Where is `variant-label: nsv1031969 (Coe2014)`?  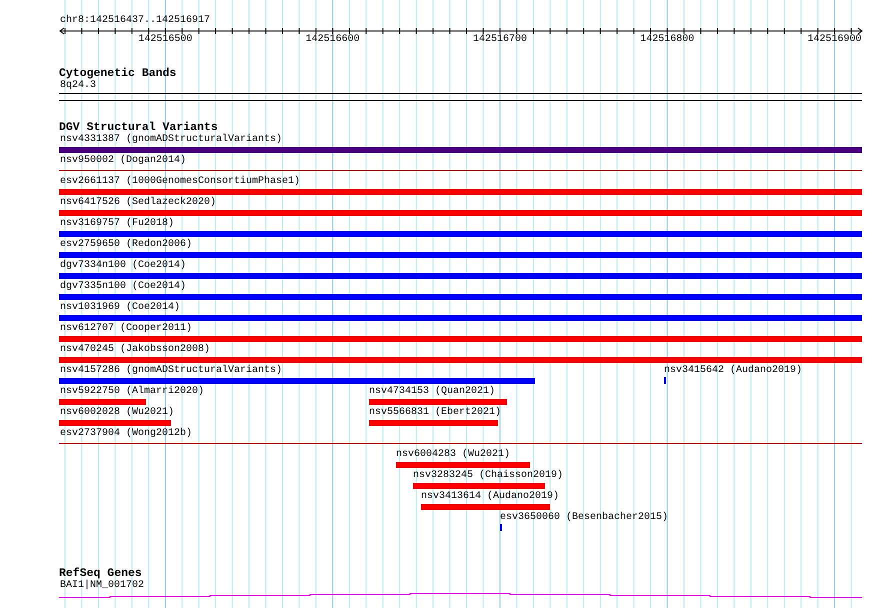 variant-label: nsv1031969 (Coe2014) is located at coordinates (120, 308).